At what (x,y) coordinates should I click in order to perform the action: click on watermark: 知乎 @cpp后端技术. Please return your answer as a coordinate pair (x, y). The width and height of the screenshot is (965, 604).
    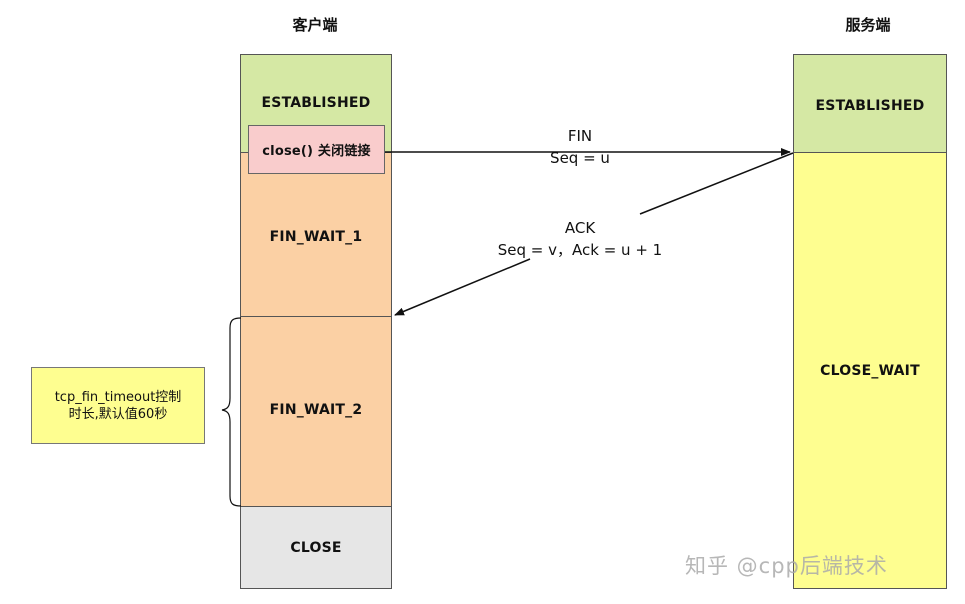
    Looking at the image, I should click on (786, 566).